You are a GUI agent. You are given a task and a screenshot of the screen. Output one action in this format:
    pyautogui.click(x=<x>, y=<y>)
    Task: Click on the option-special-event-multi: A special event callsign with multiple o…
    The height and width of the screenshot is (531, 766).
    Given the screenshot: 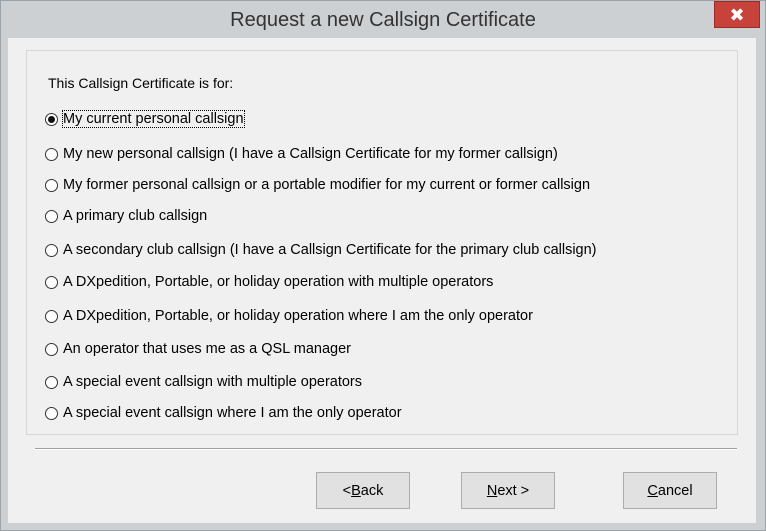 What is the action you would take?
    pyautogui.click(x=203, y=382)
    